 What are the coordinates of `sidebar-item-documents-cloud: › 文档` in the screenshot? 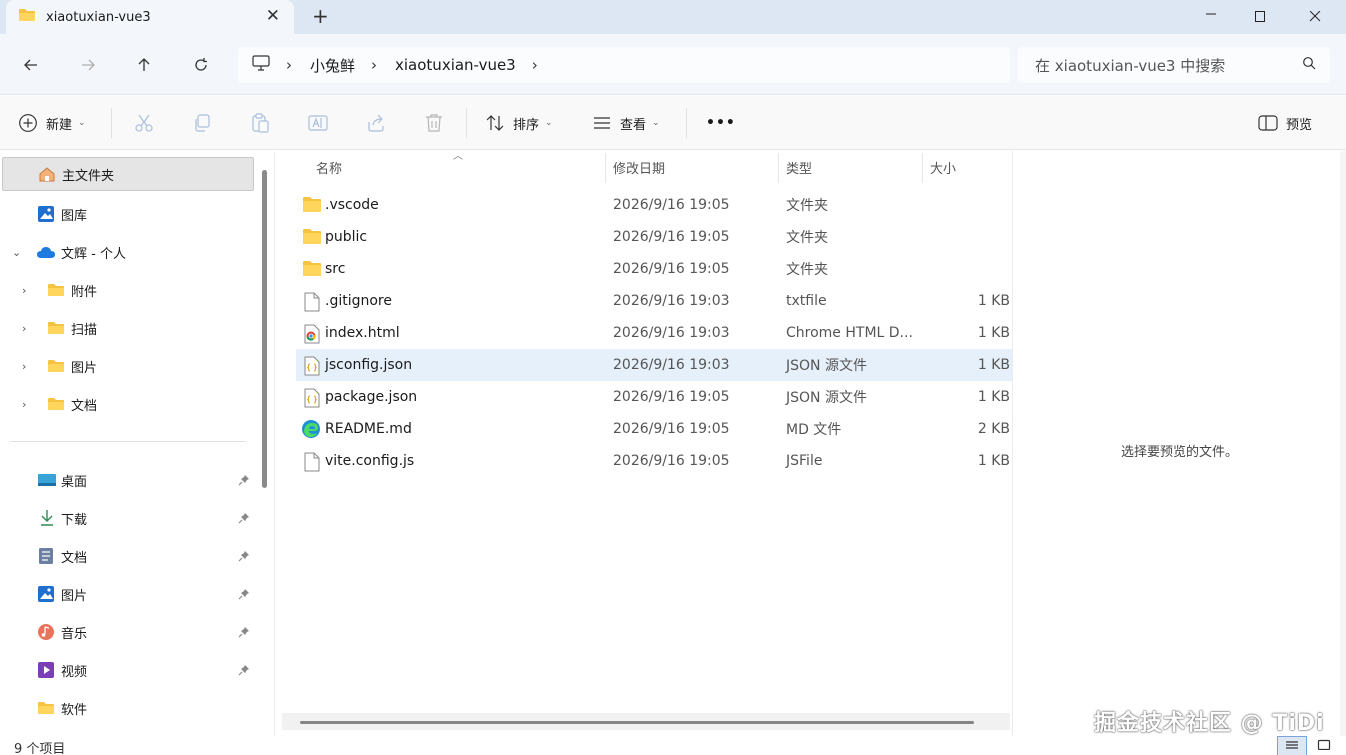 It's located at (128, 404).